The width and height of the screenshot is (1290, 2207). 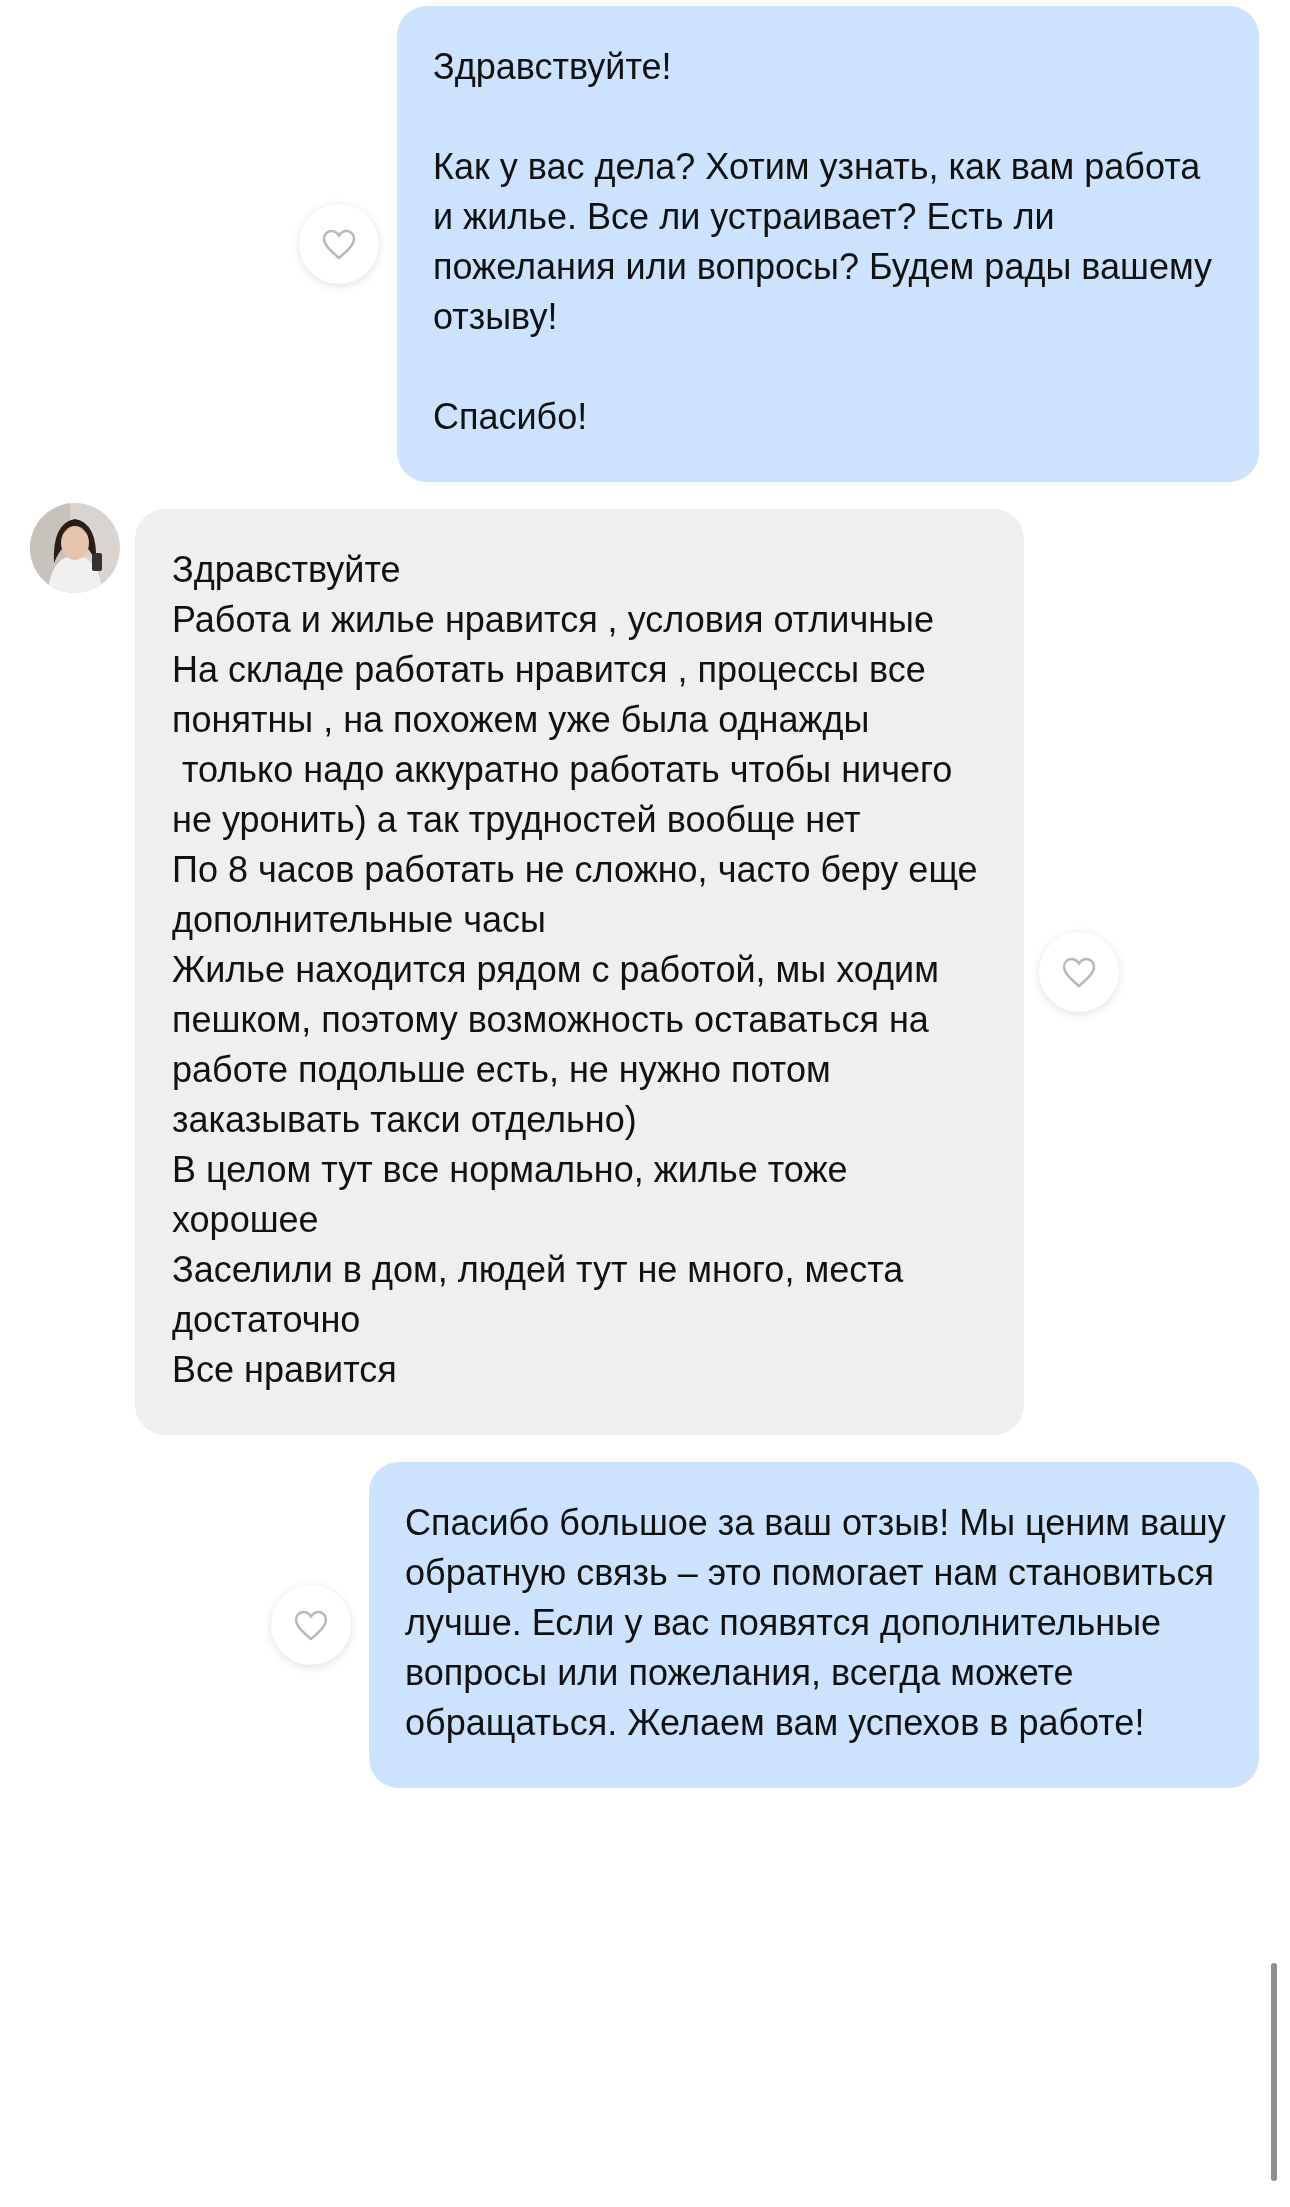 I want to click on scrollbar, so click(x=1274, y=2072).